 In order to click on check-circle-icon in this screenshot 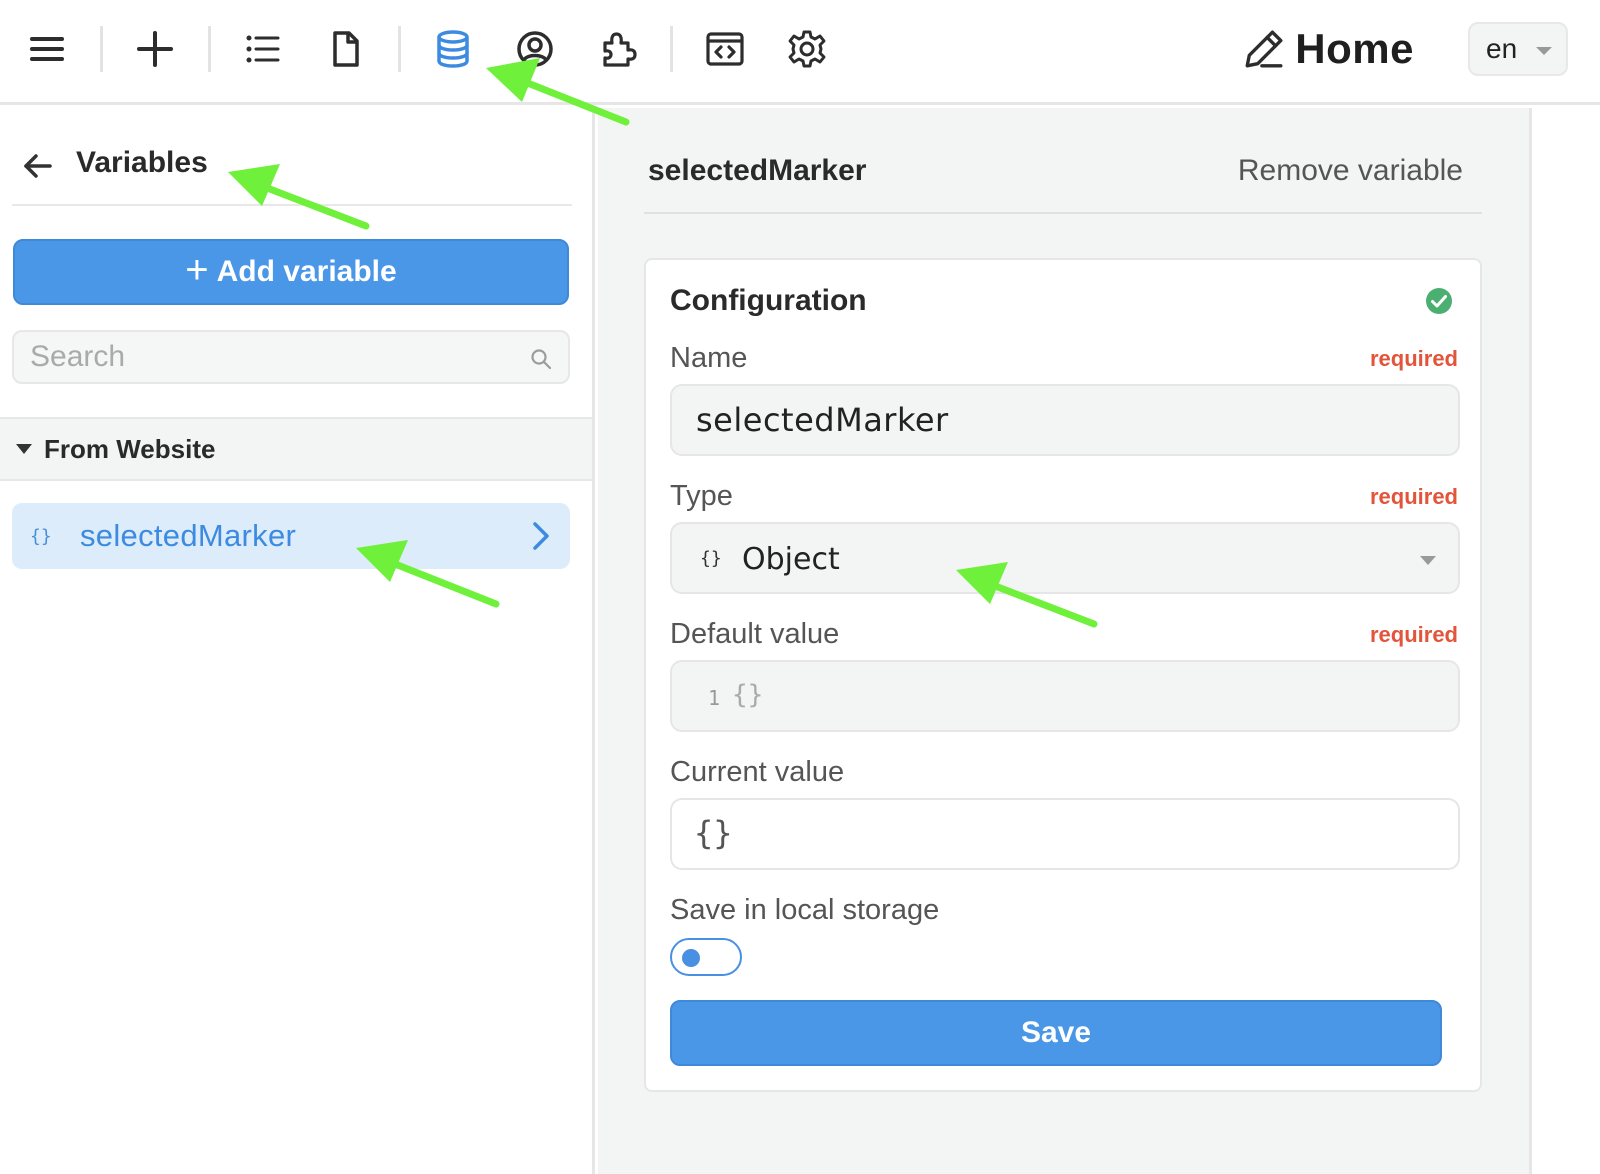, I will do `click(1439, 301)`.